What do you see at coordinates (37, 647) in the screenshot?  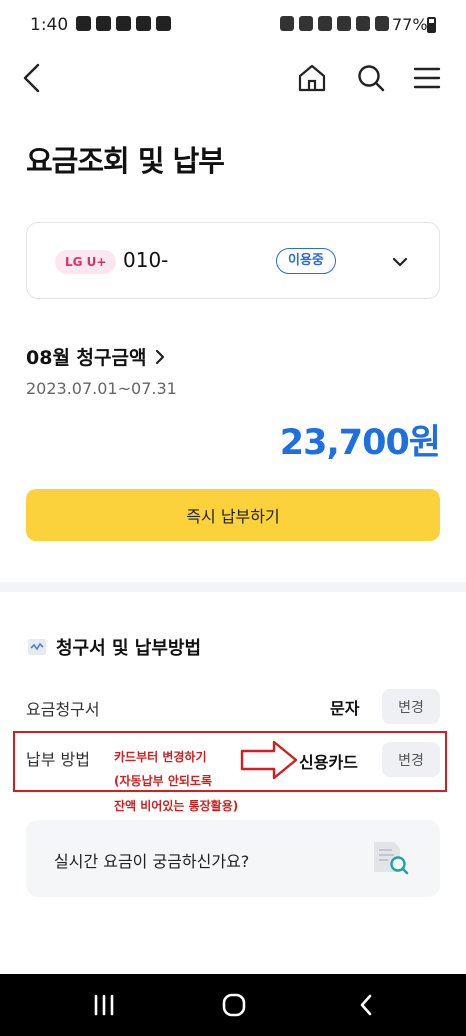 I see `invoice-icon` at bounding box center [37, 647].